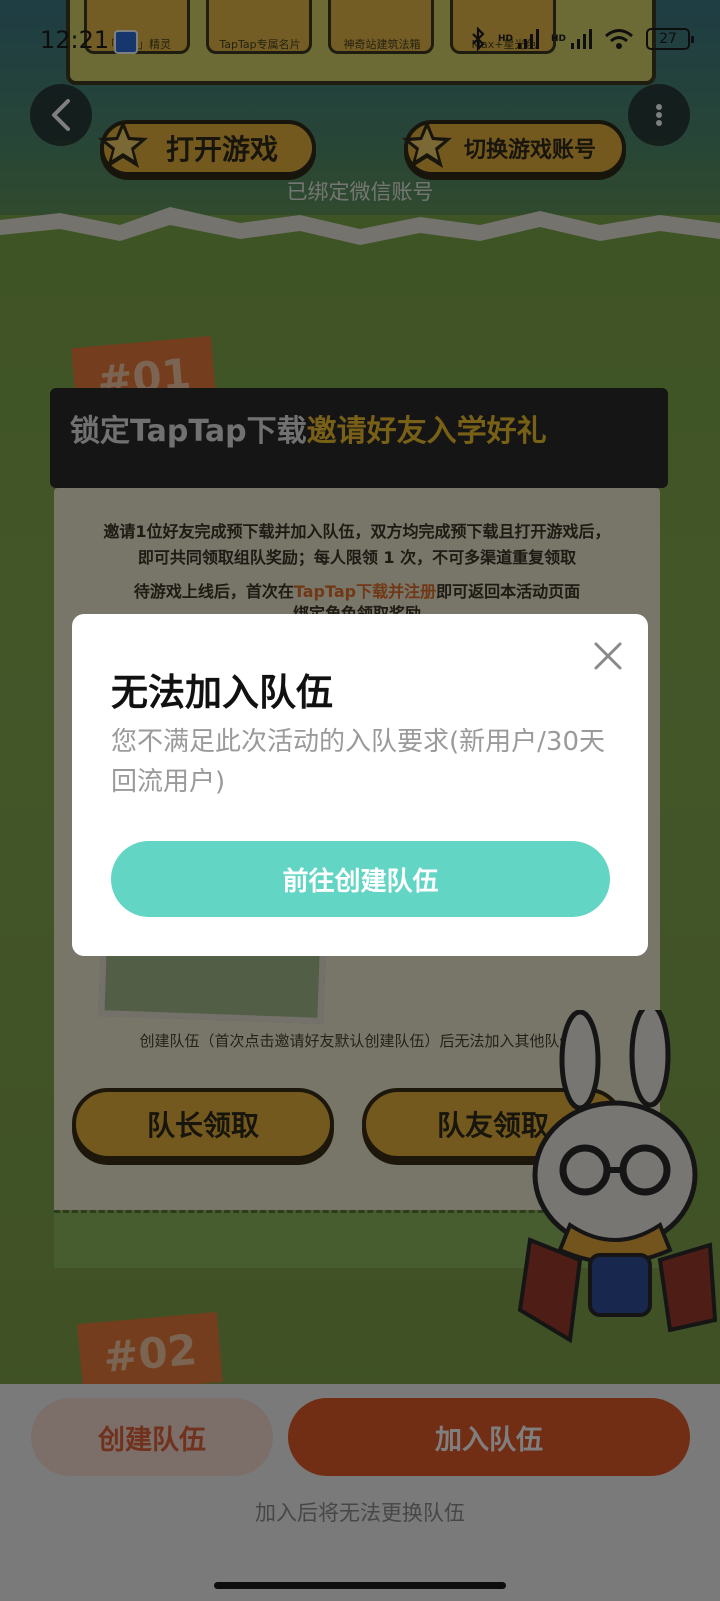 The image size is (720, 1601). I want to click on dialog-message: 您不满足此次活动的入队要求(新用户/30天回流用户), so click(358, 762).